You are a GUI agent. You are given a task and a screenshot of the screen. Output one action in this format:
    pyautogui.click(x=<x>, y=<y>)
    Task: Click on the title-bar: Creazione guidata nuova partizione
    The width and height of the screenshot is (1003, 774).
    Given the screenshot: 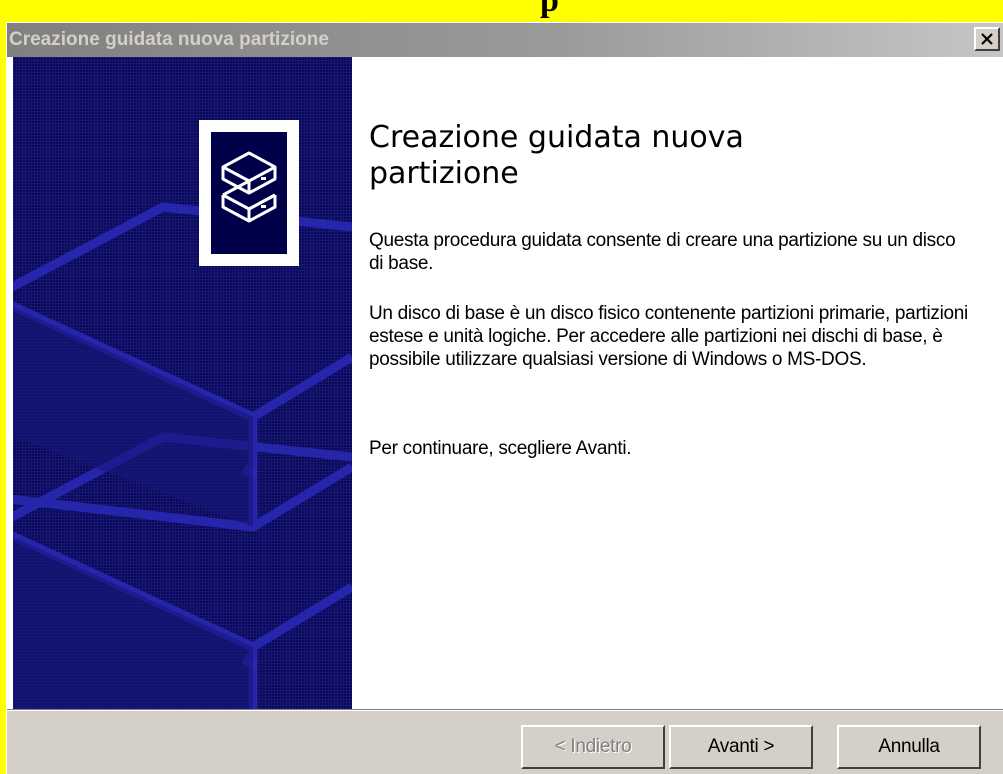 What is the action you would take?
    pyautogui.click(x=505, y=40)
    